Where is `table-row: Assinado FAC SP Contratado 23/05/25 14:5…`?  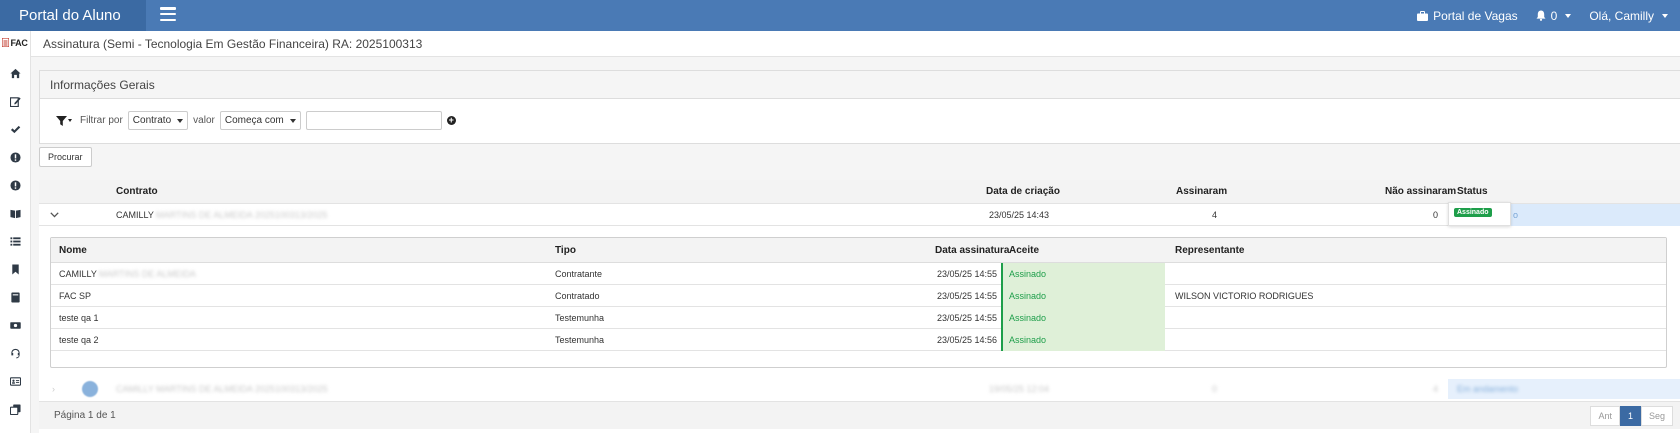
table-row: Assinado FAC SP Contratado 23/05/25 14:5… is located at coordinates (858, 296).